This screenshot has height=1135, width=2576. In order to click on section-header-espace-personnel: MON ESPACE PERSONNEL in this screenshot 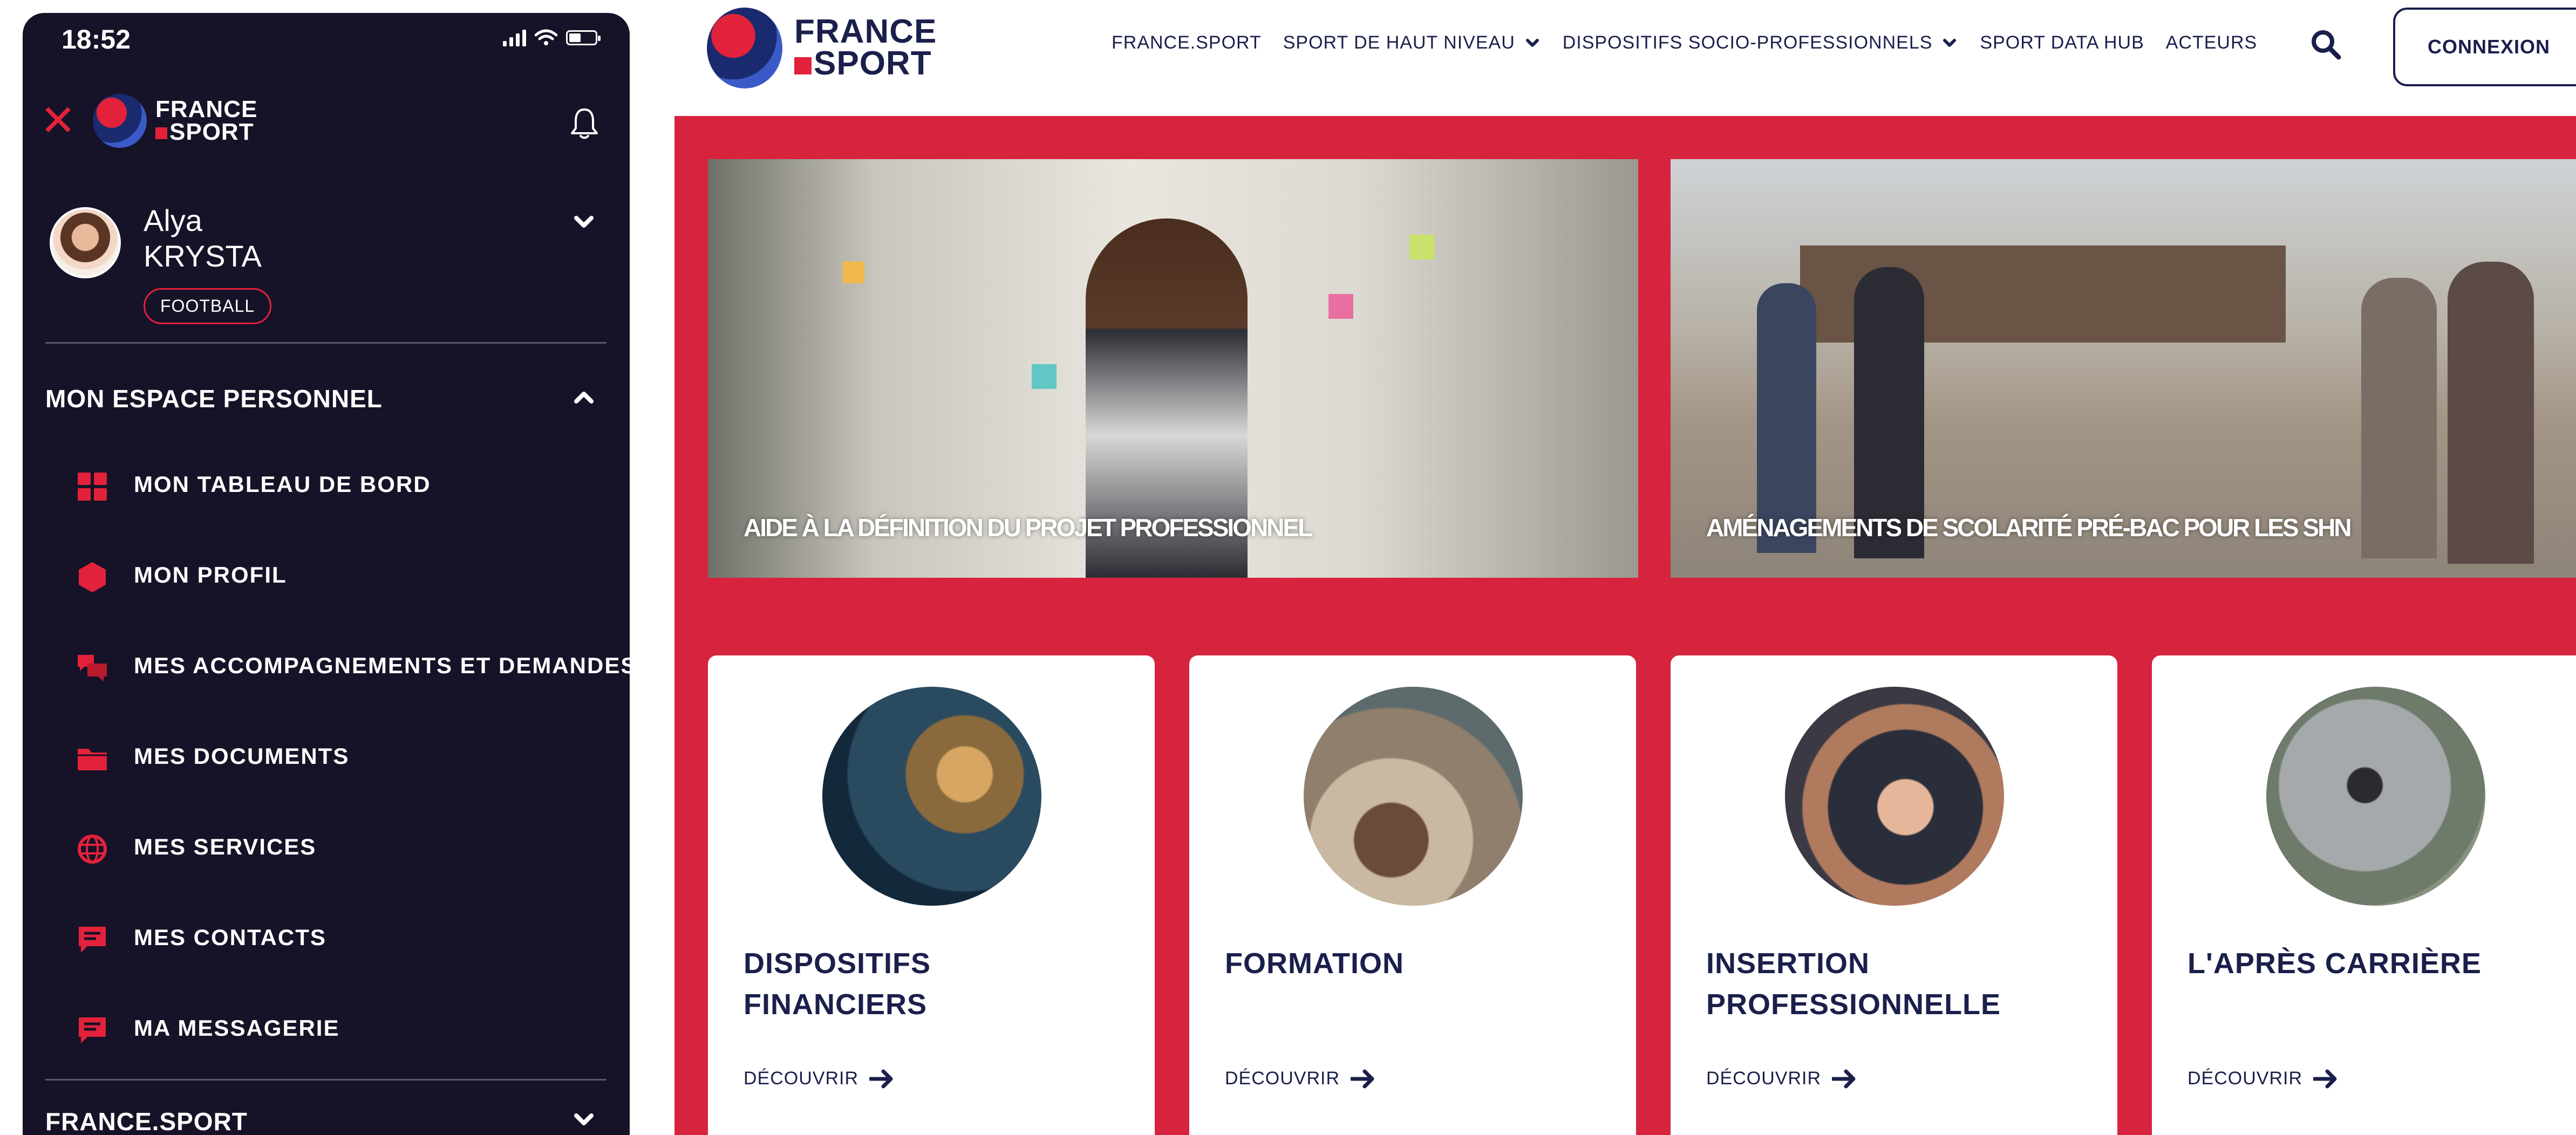, I will do `click(326, 397)`.